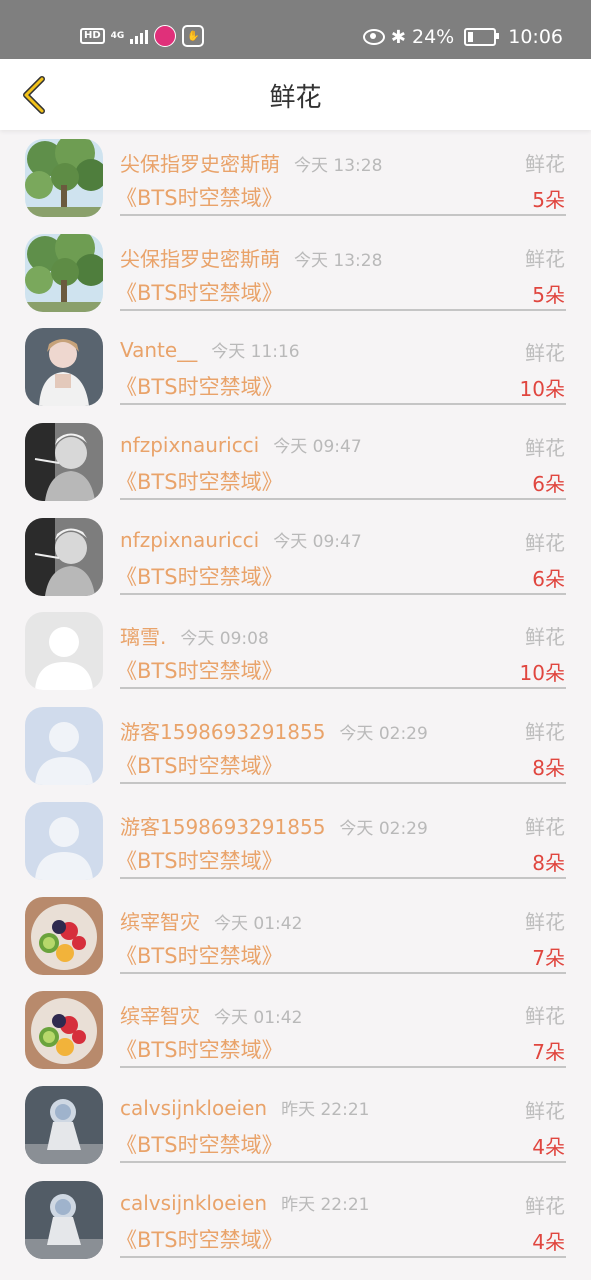  Describe the element at coordinates (295, 1219) in the screenshot. I see `list-item: calvsijnkloeien 昨天 22:21 鲜花 《BTS时空禁域》 4朵` at that location.